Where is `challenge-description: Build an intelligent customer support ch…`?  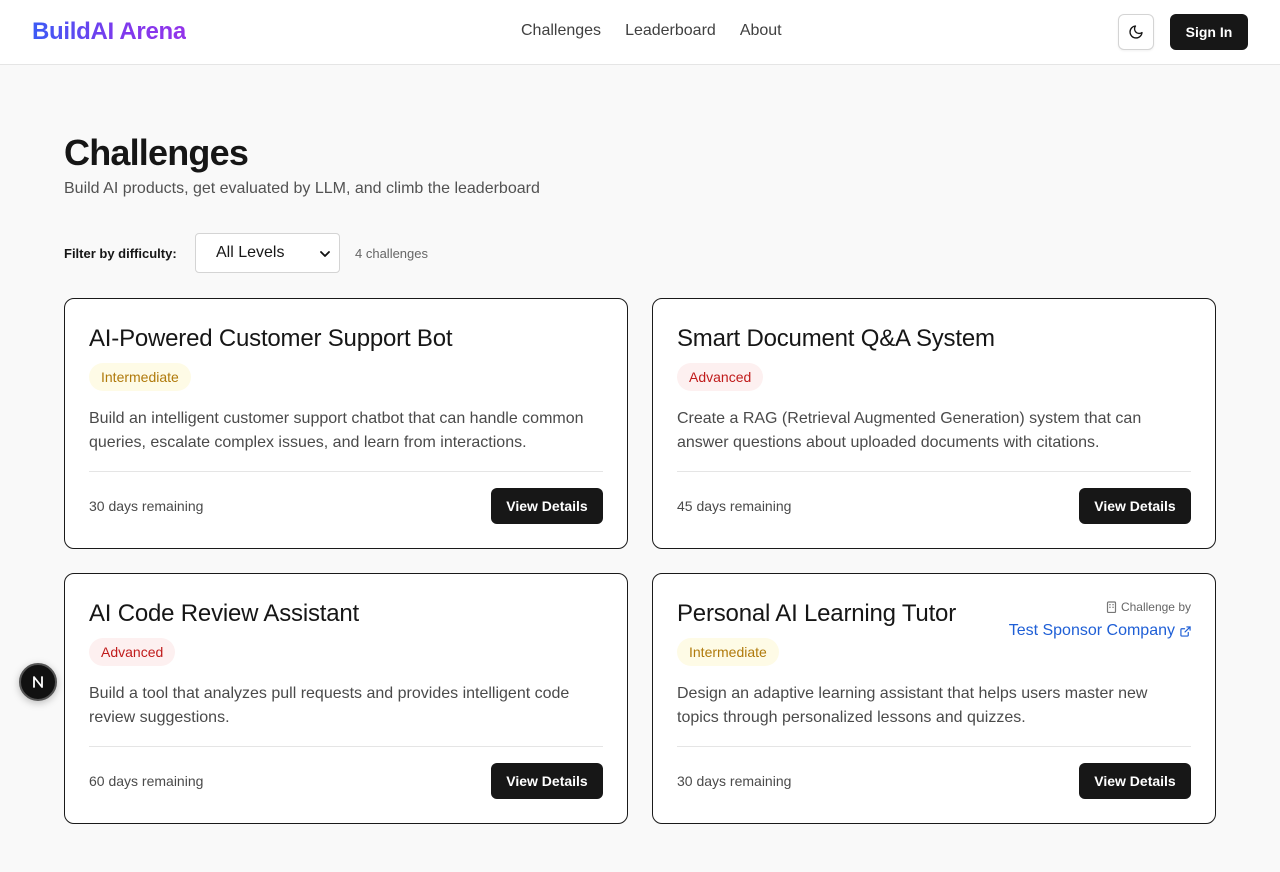 challenge-description: Build an intelligent customer support ch… is located at coordinates (336, 430).